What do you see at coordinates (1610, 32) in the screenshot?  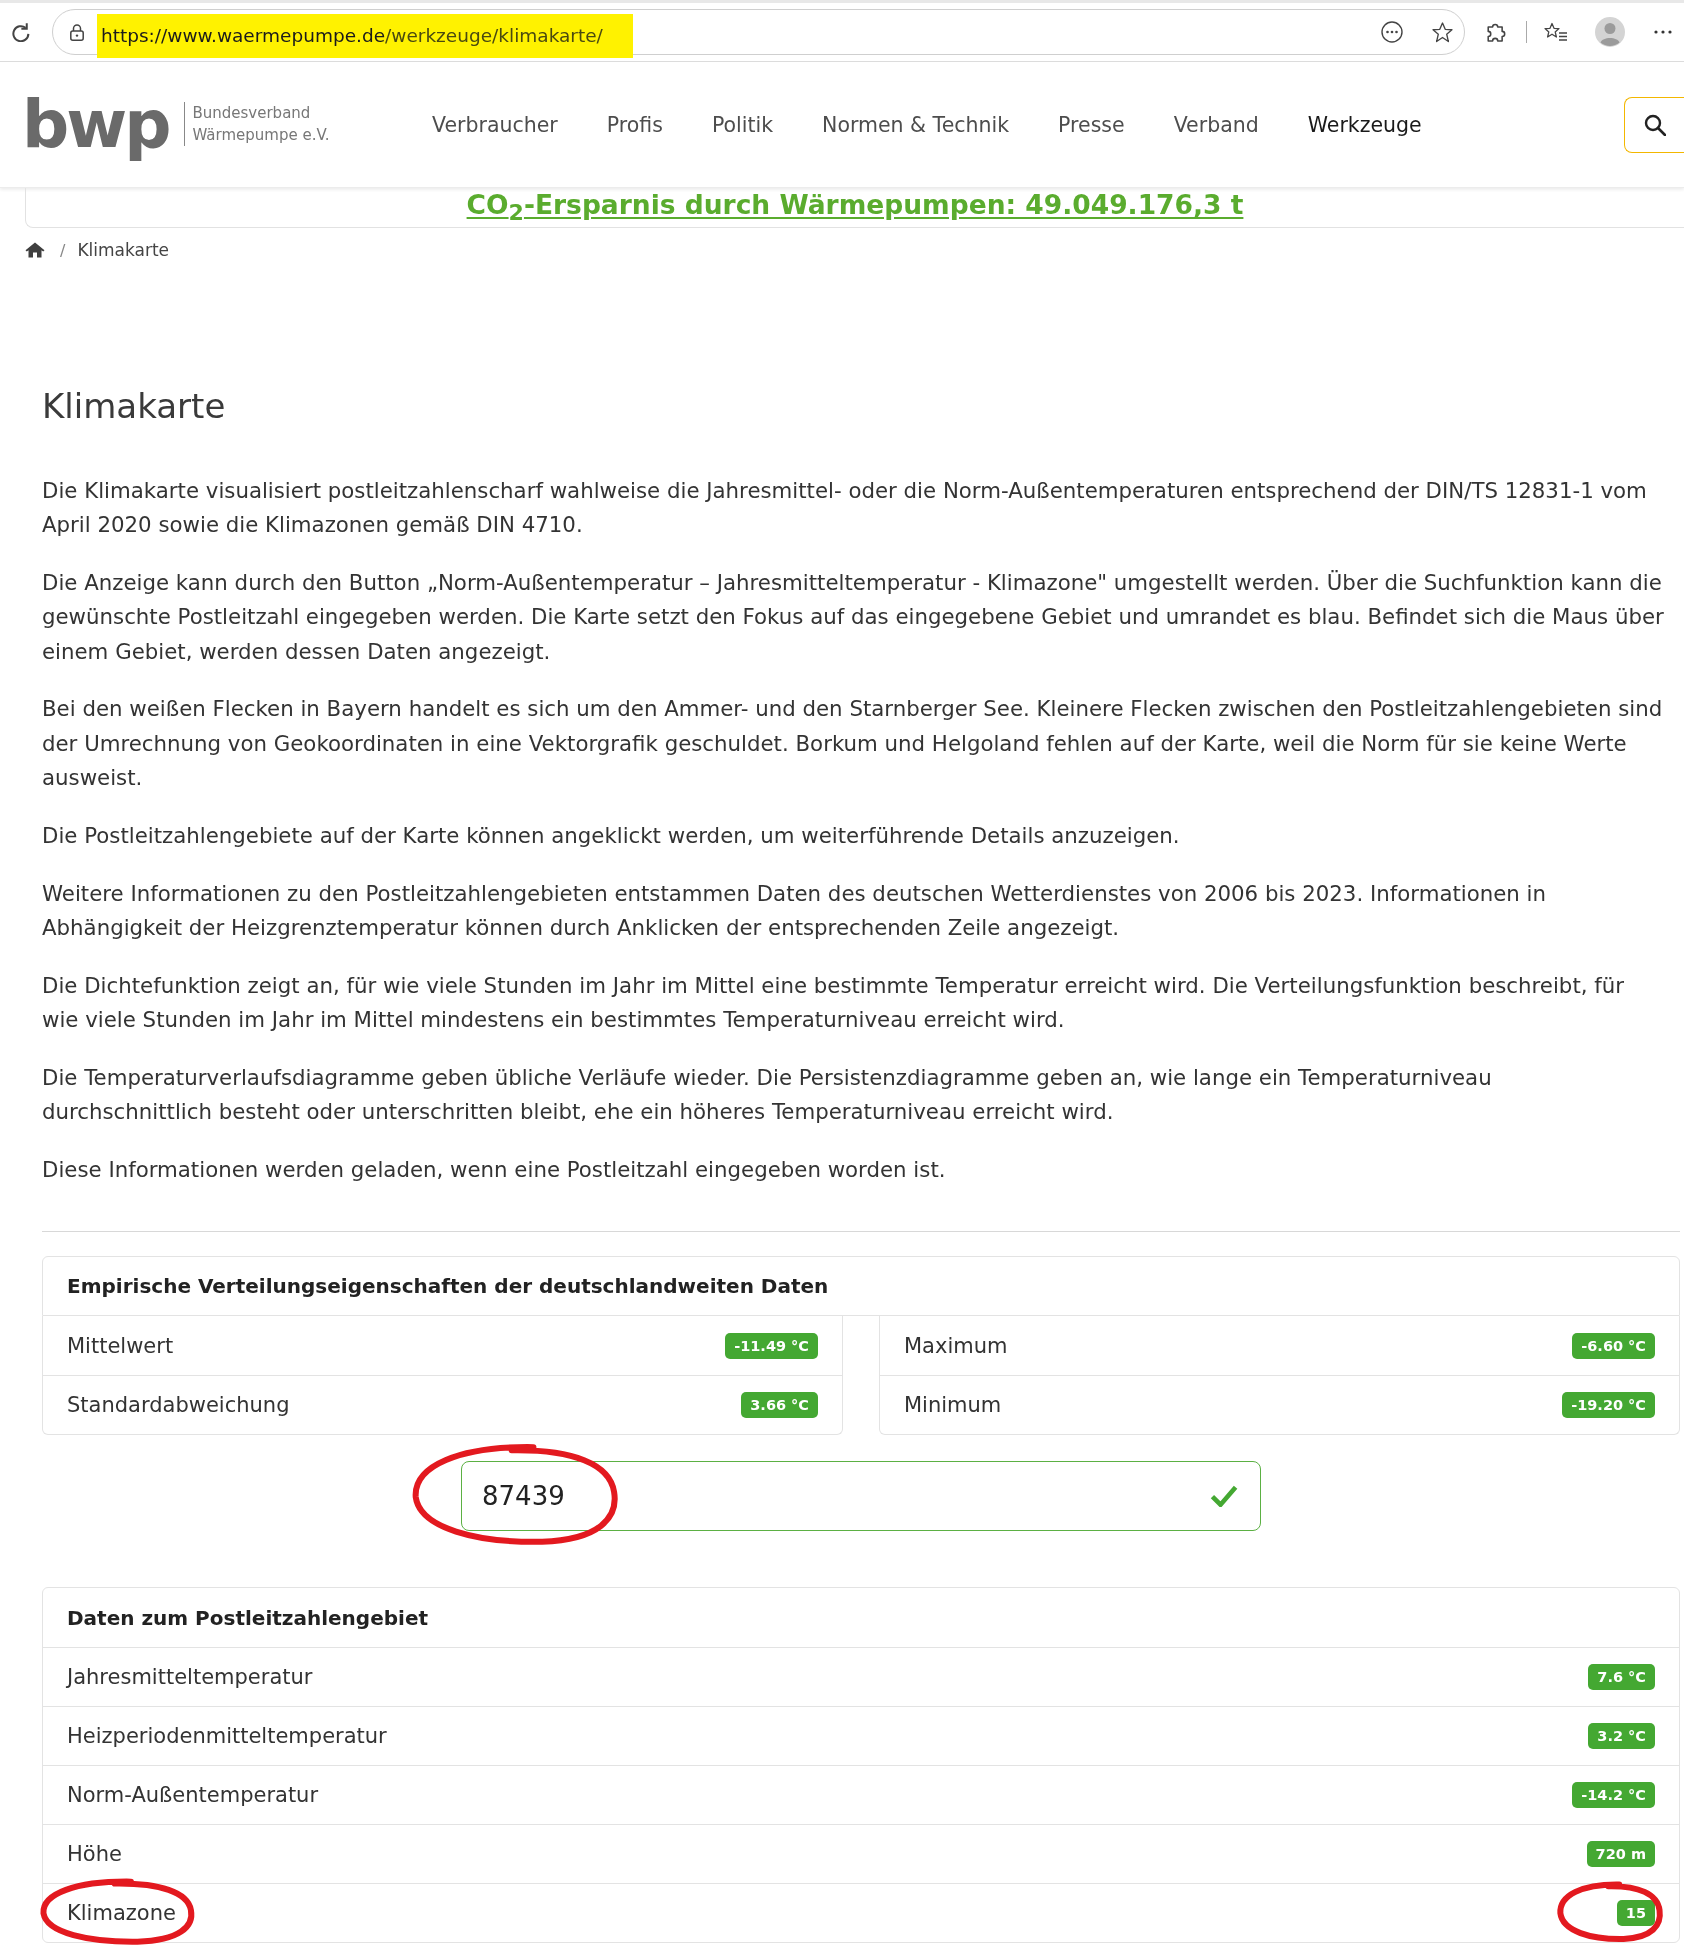 I see `avatar-icon` at bounding box center [1610, 32].